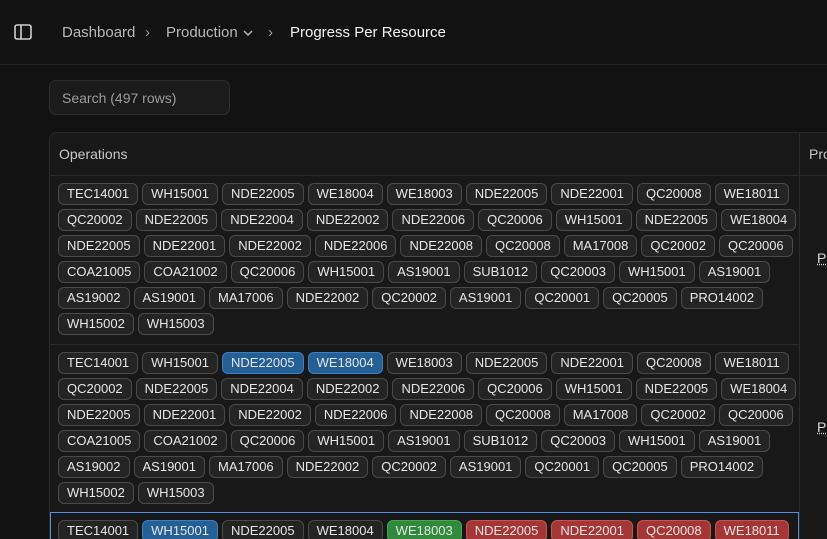  Describe the element at coordinates (818, 154) in the screenshot. I see `column-header-progress: Pro` at that location.